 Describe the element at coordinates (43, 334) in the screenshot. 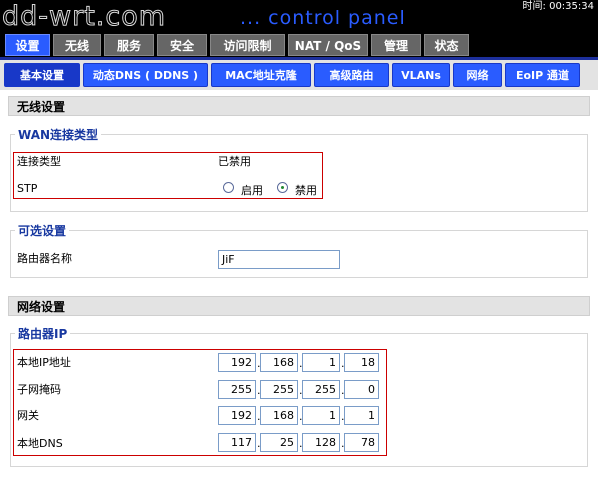

I see `router-ip-legend: 路由器IP` at that location.